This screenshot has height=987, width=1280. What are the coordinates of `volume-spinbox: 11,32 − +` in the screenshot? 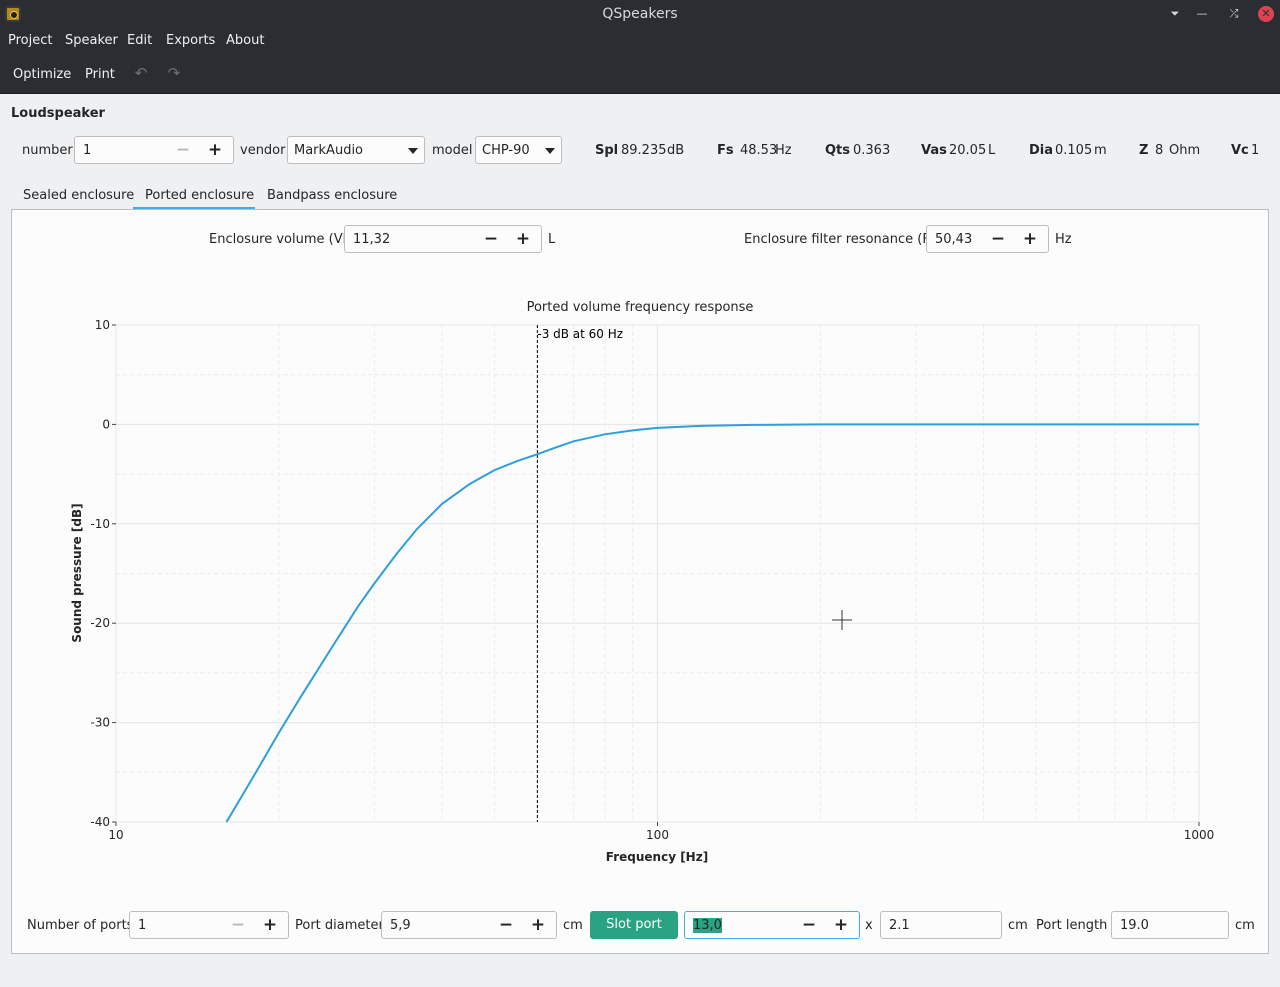 It's located at (443, 239).